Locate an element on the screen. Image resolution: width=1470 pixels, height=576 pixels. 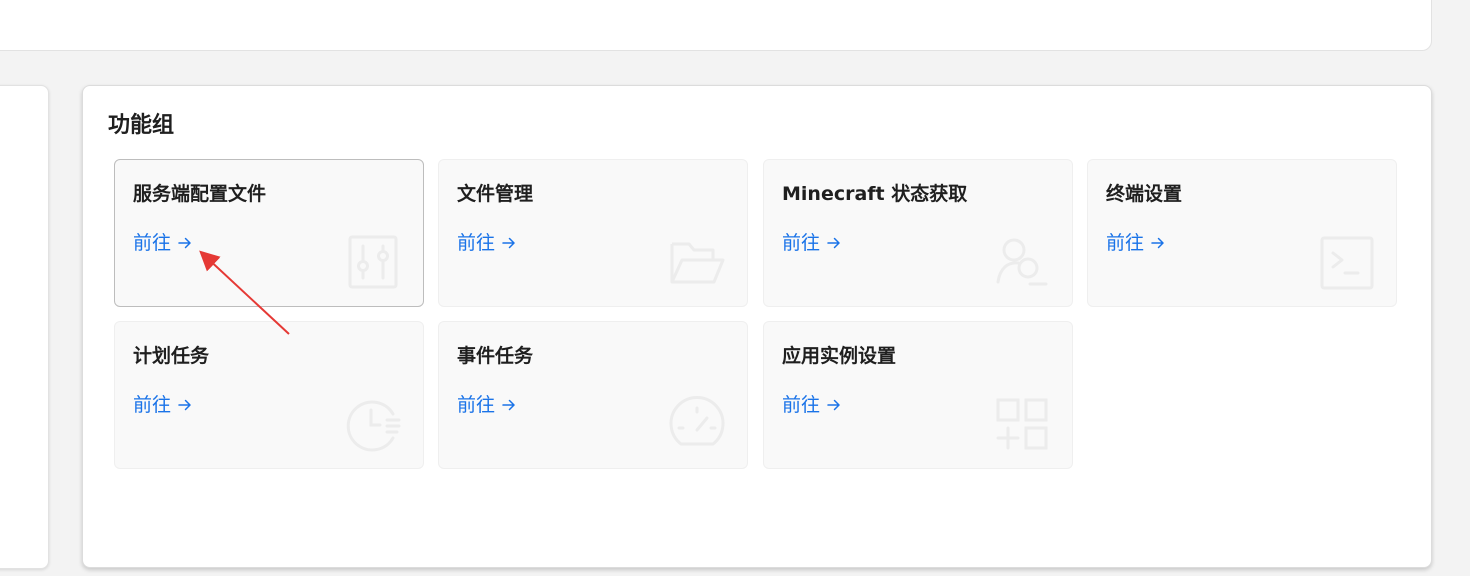
card-server-config: 服务端配置文件 前往 is located at coordinates (269, 233).